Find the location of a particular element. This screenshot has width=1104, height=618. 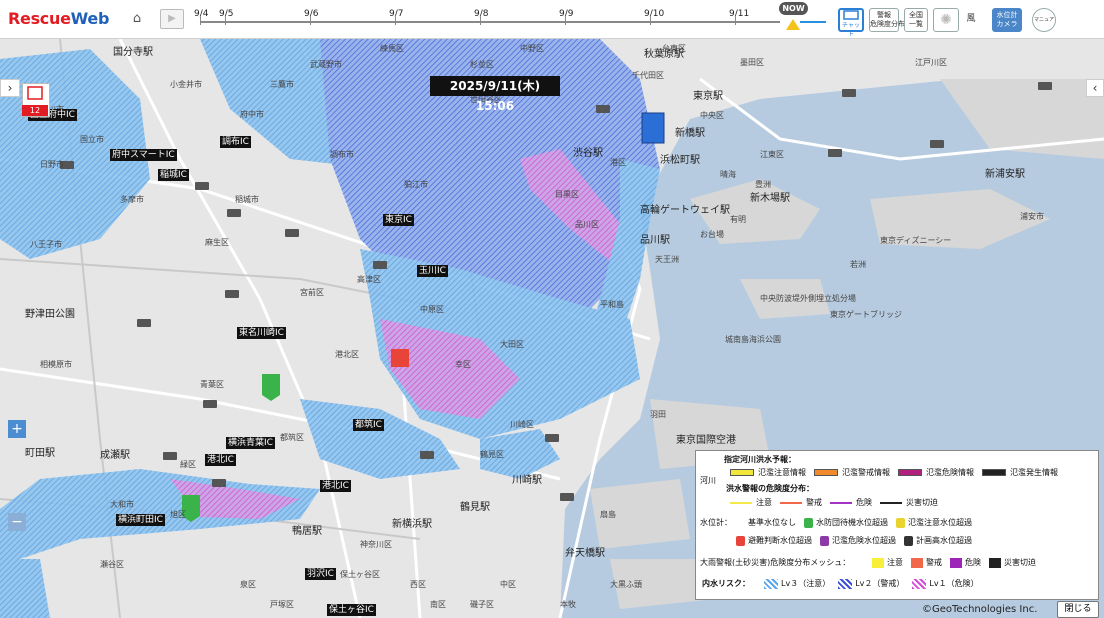

flood-distribution-items: 注意 警戒 危険 災害切迫 is located at coordinates (838, 502).